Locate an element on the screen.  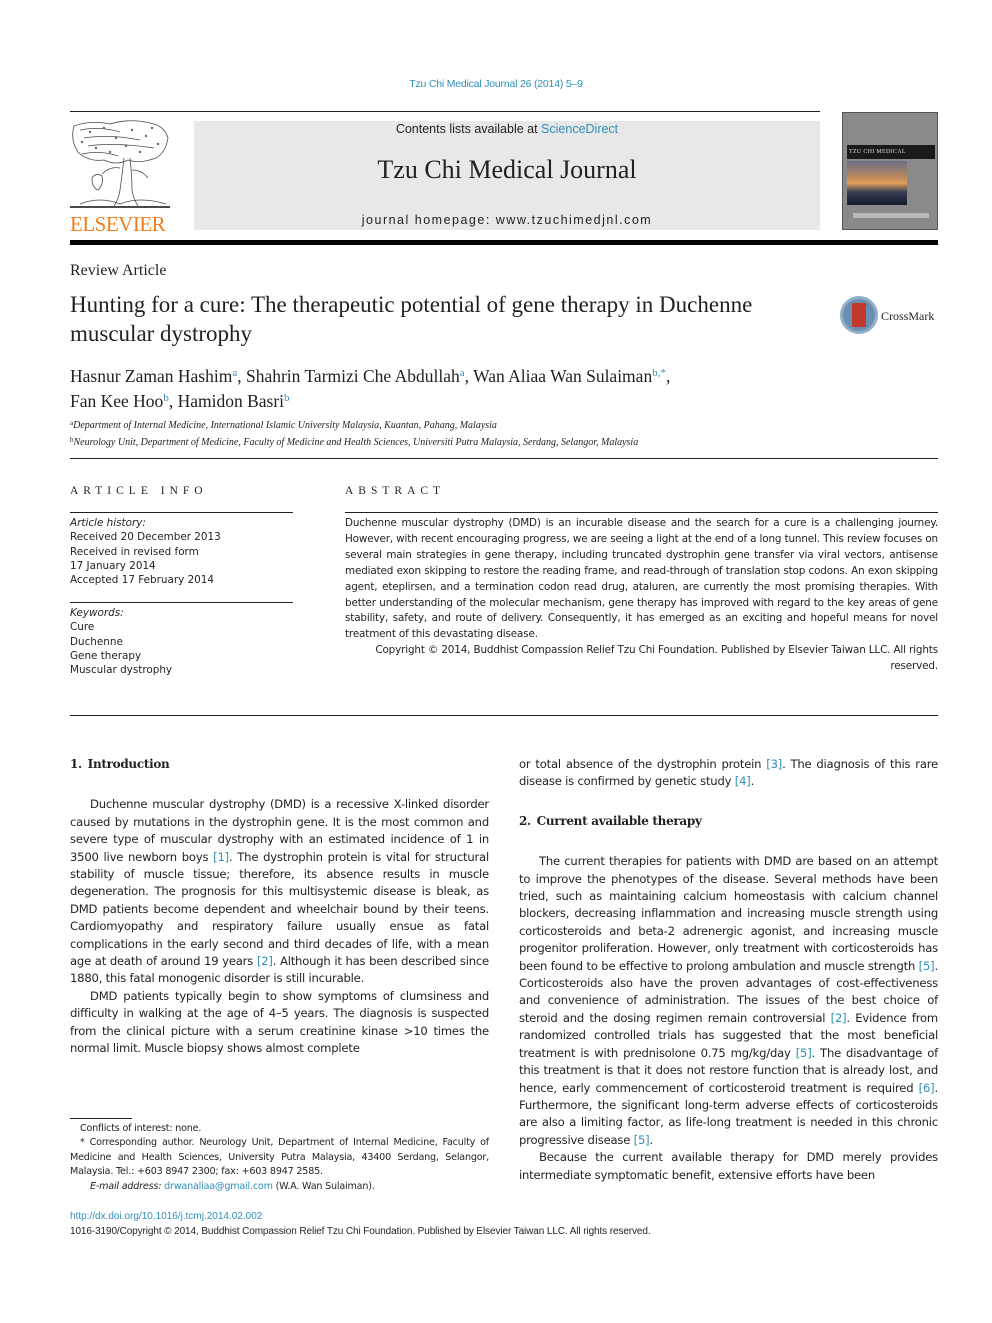
elsevier-logo: ELSEVIER is located at coordinates (122, 177).